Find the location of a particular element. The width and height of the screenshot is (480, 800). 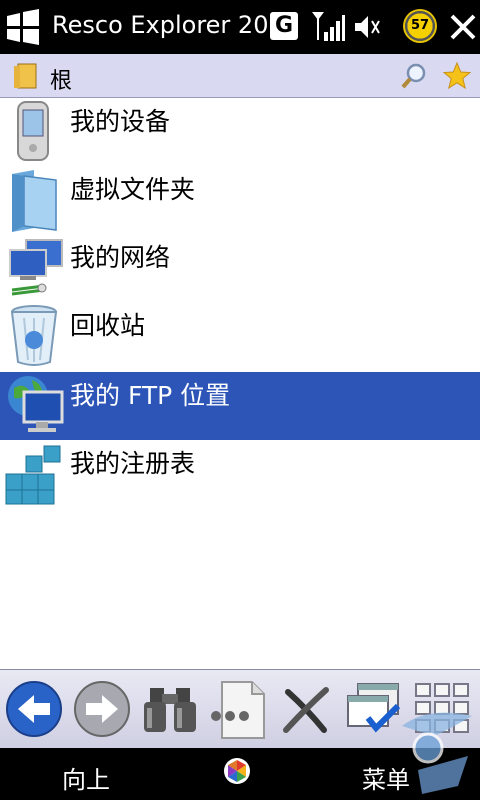

pda-device-icon is located at coordinates (33, 131).